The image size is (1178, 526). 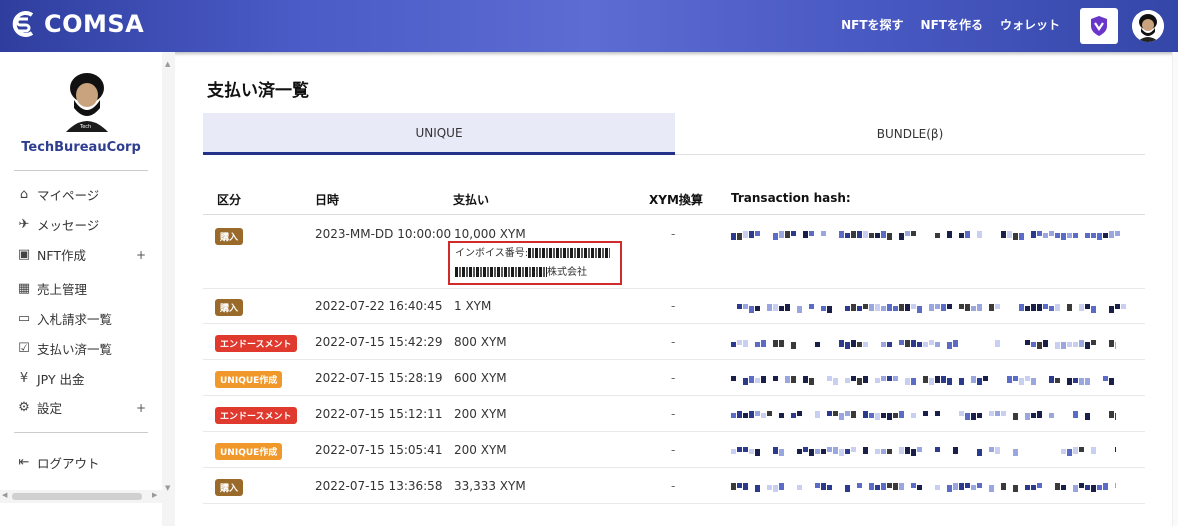 I want to click on type-badge: 購入, so click(x=229, y=487).